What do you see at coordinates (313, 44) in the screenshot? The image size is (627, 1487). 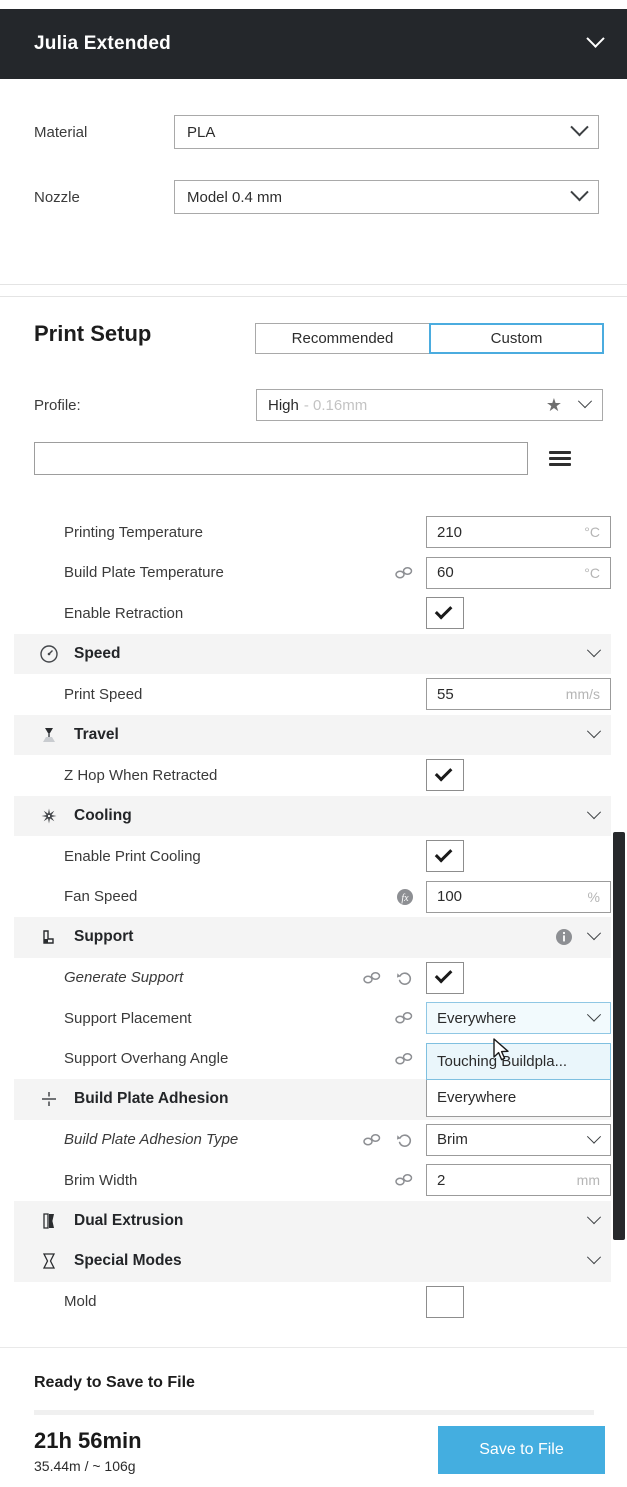 I see `printer-titlebar: Julia Extended` at bounding box center [313, 44].